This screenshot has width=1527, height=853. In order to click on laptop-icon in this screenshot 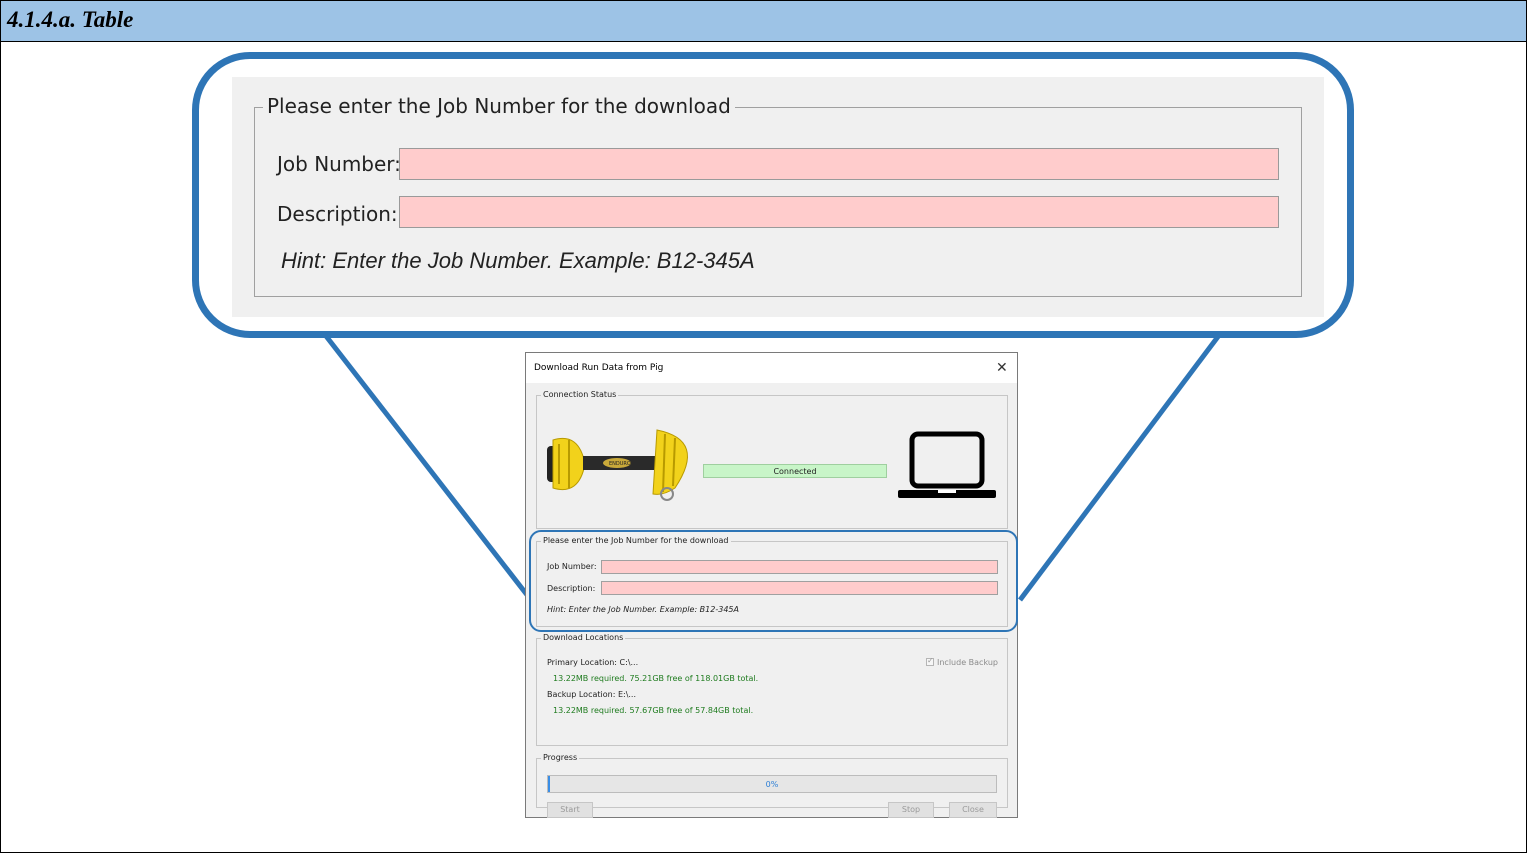, I will do `click(947, 464)`.